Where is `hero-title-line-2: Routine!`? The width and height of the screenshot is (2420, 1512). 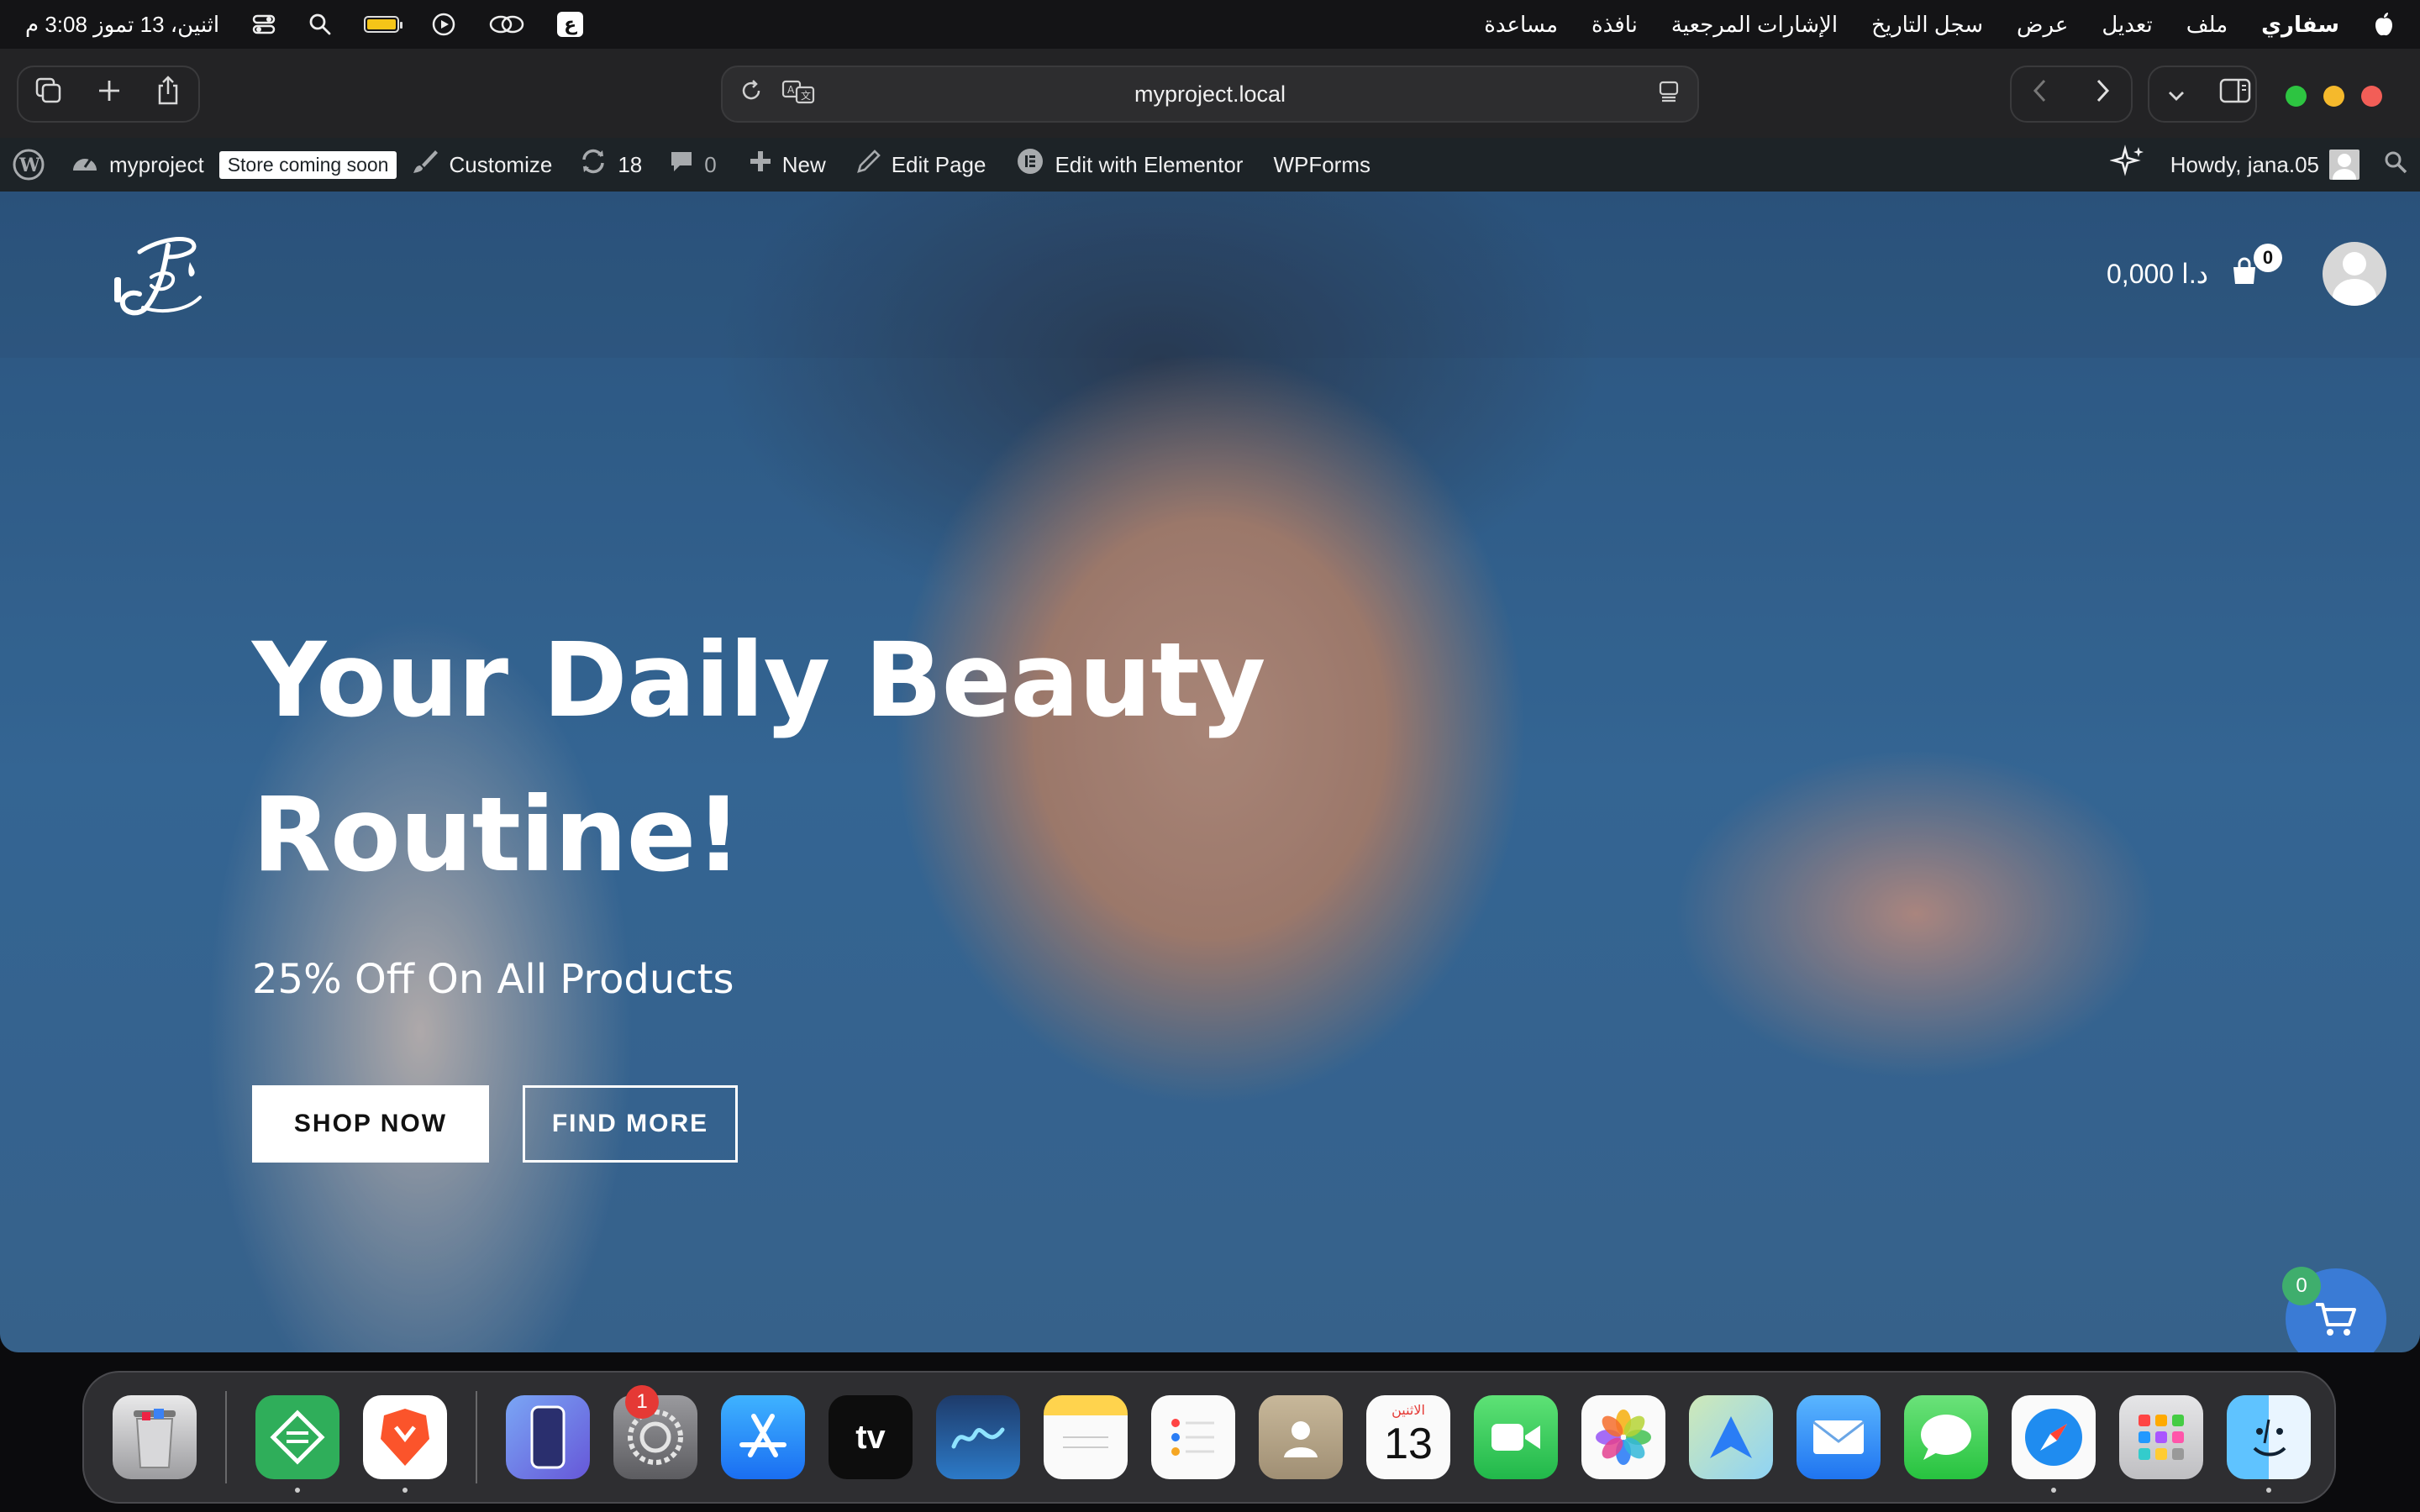 hero-title-line-2: Routine! is located at coordinates (497, 835).